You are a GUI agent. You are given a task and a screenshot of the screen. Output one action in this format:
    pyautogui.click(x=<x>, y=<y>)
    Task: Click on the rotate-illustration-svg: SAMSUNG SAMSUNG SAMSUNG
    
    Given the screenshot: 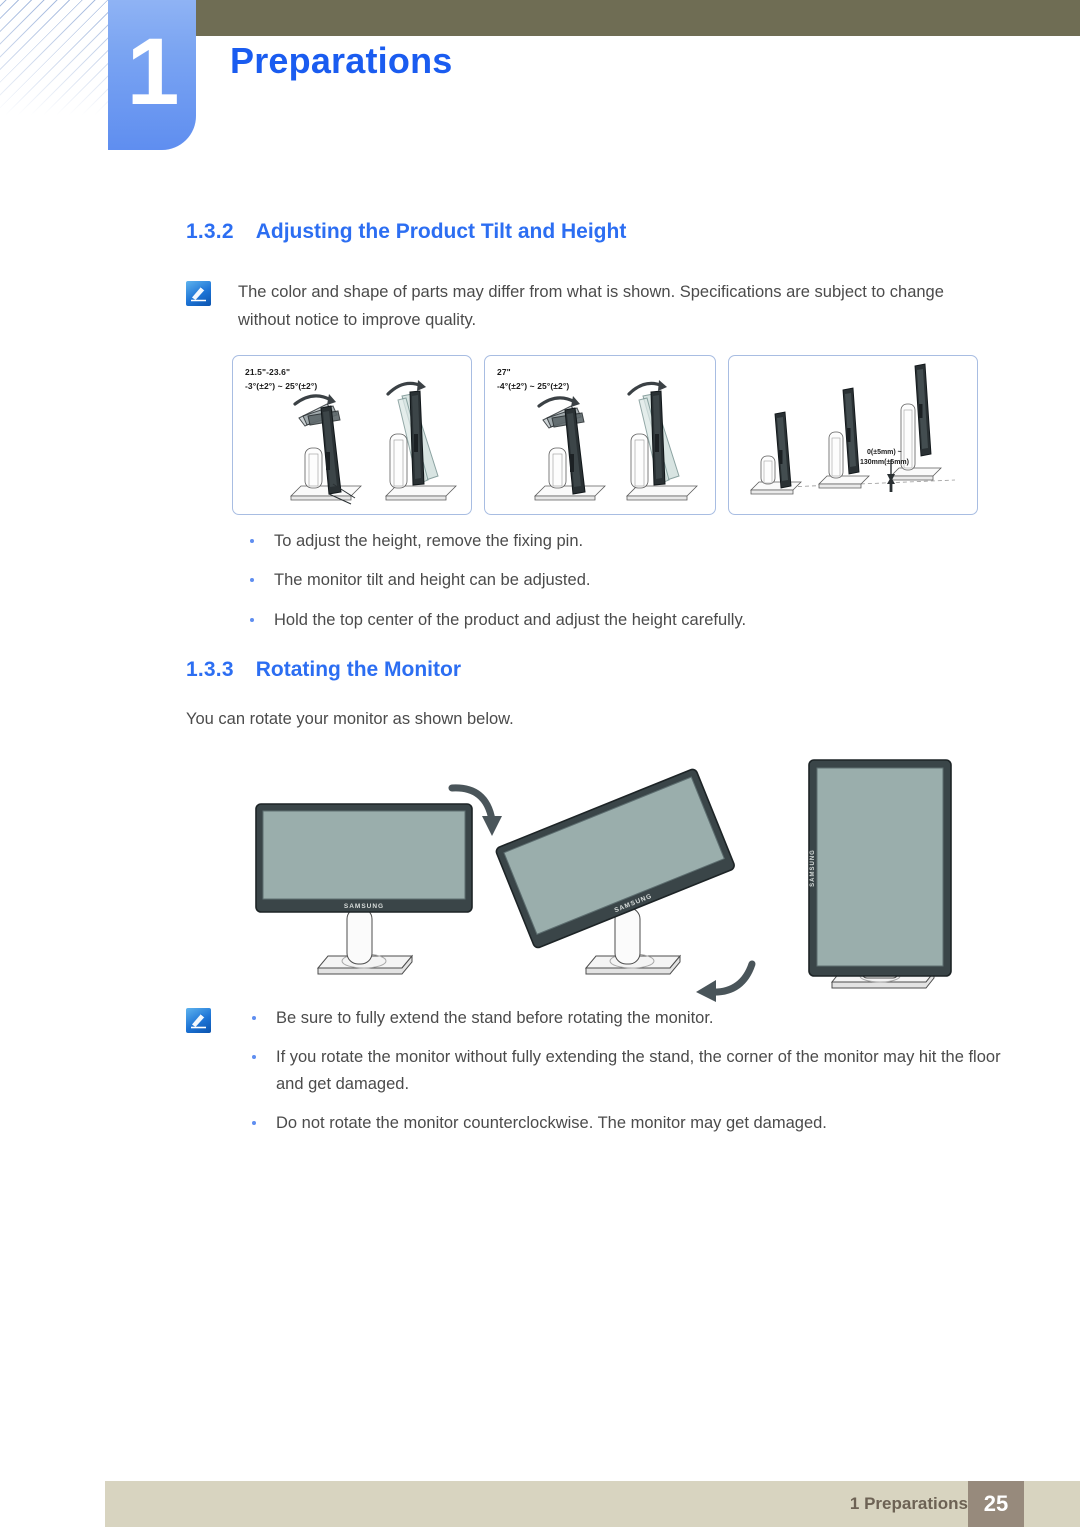 What is the action you would take?
    pyautogui.click(x=603, y=880)
    